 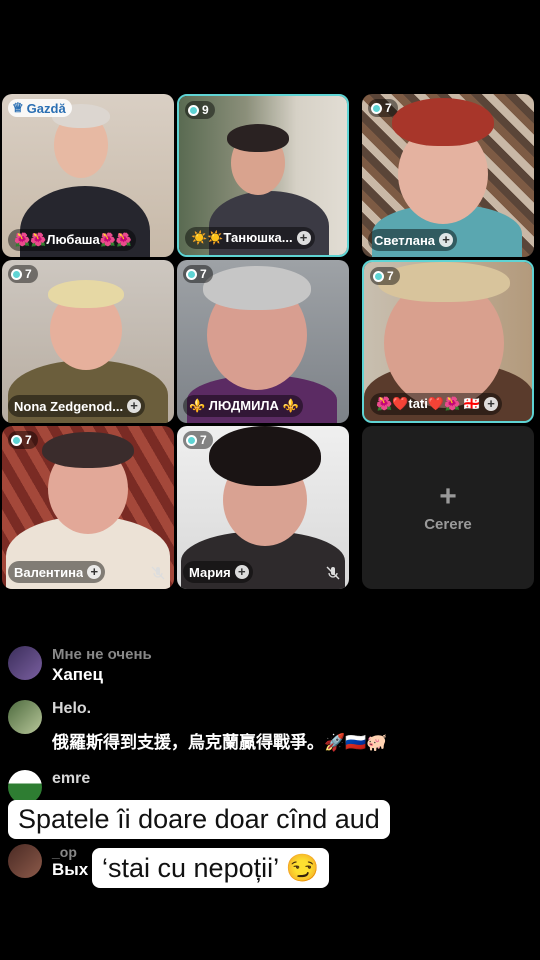 I want to click on chat-username: Мне не очень, so click(x=102, y=654).